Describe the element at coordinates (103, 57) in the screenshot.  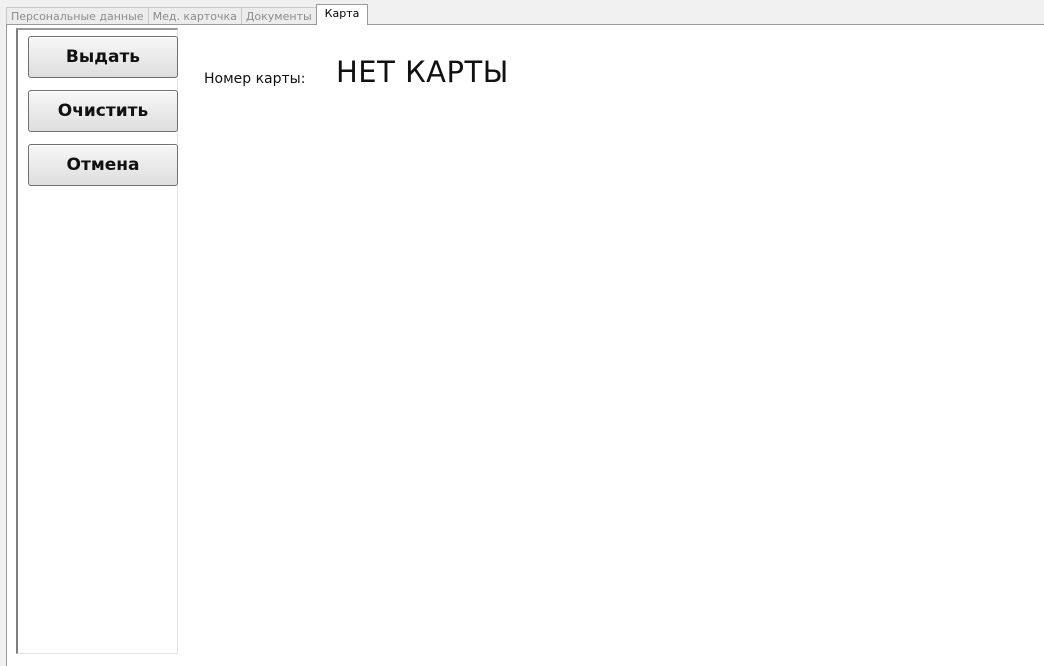
I see `issue-button: Выдать` at that location.